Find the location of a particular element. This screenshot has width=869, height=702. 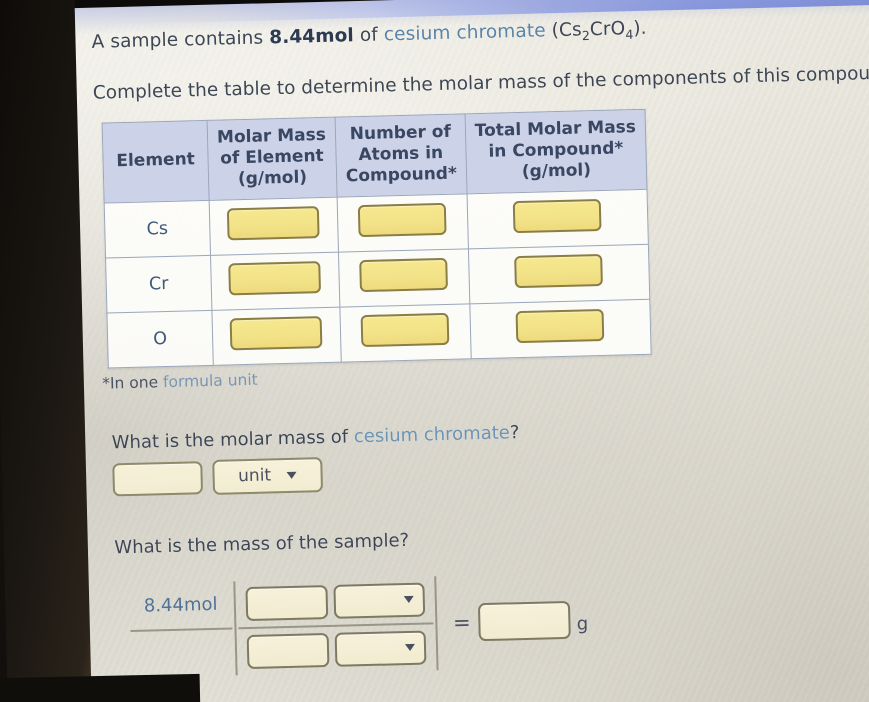

cell-molar-mass-cs is located at coordinates (274, 225).